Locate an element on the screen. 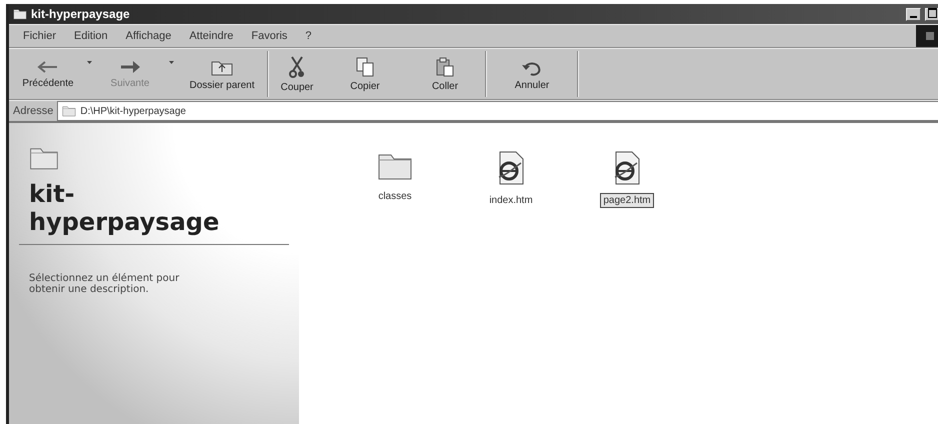 This screenshot has height=424, width=938. toolbar-button: Coller is located at coordinates (445, 74).